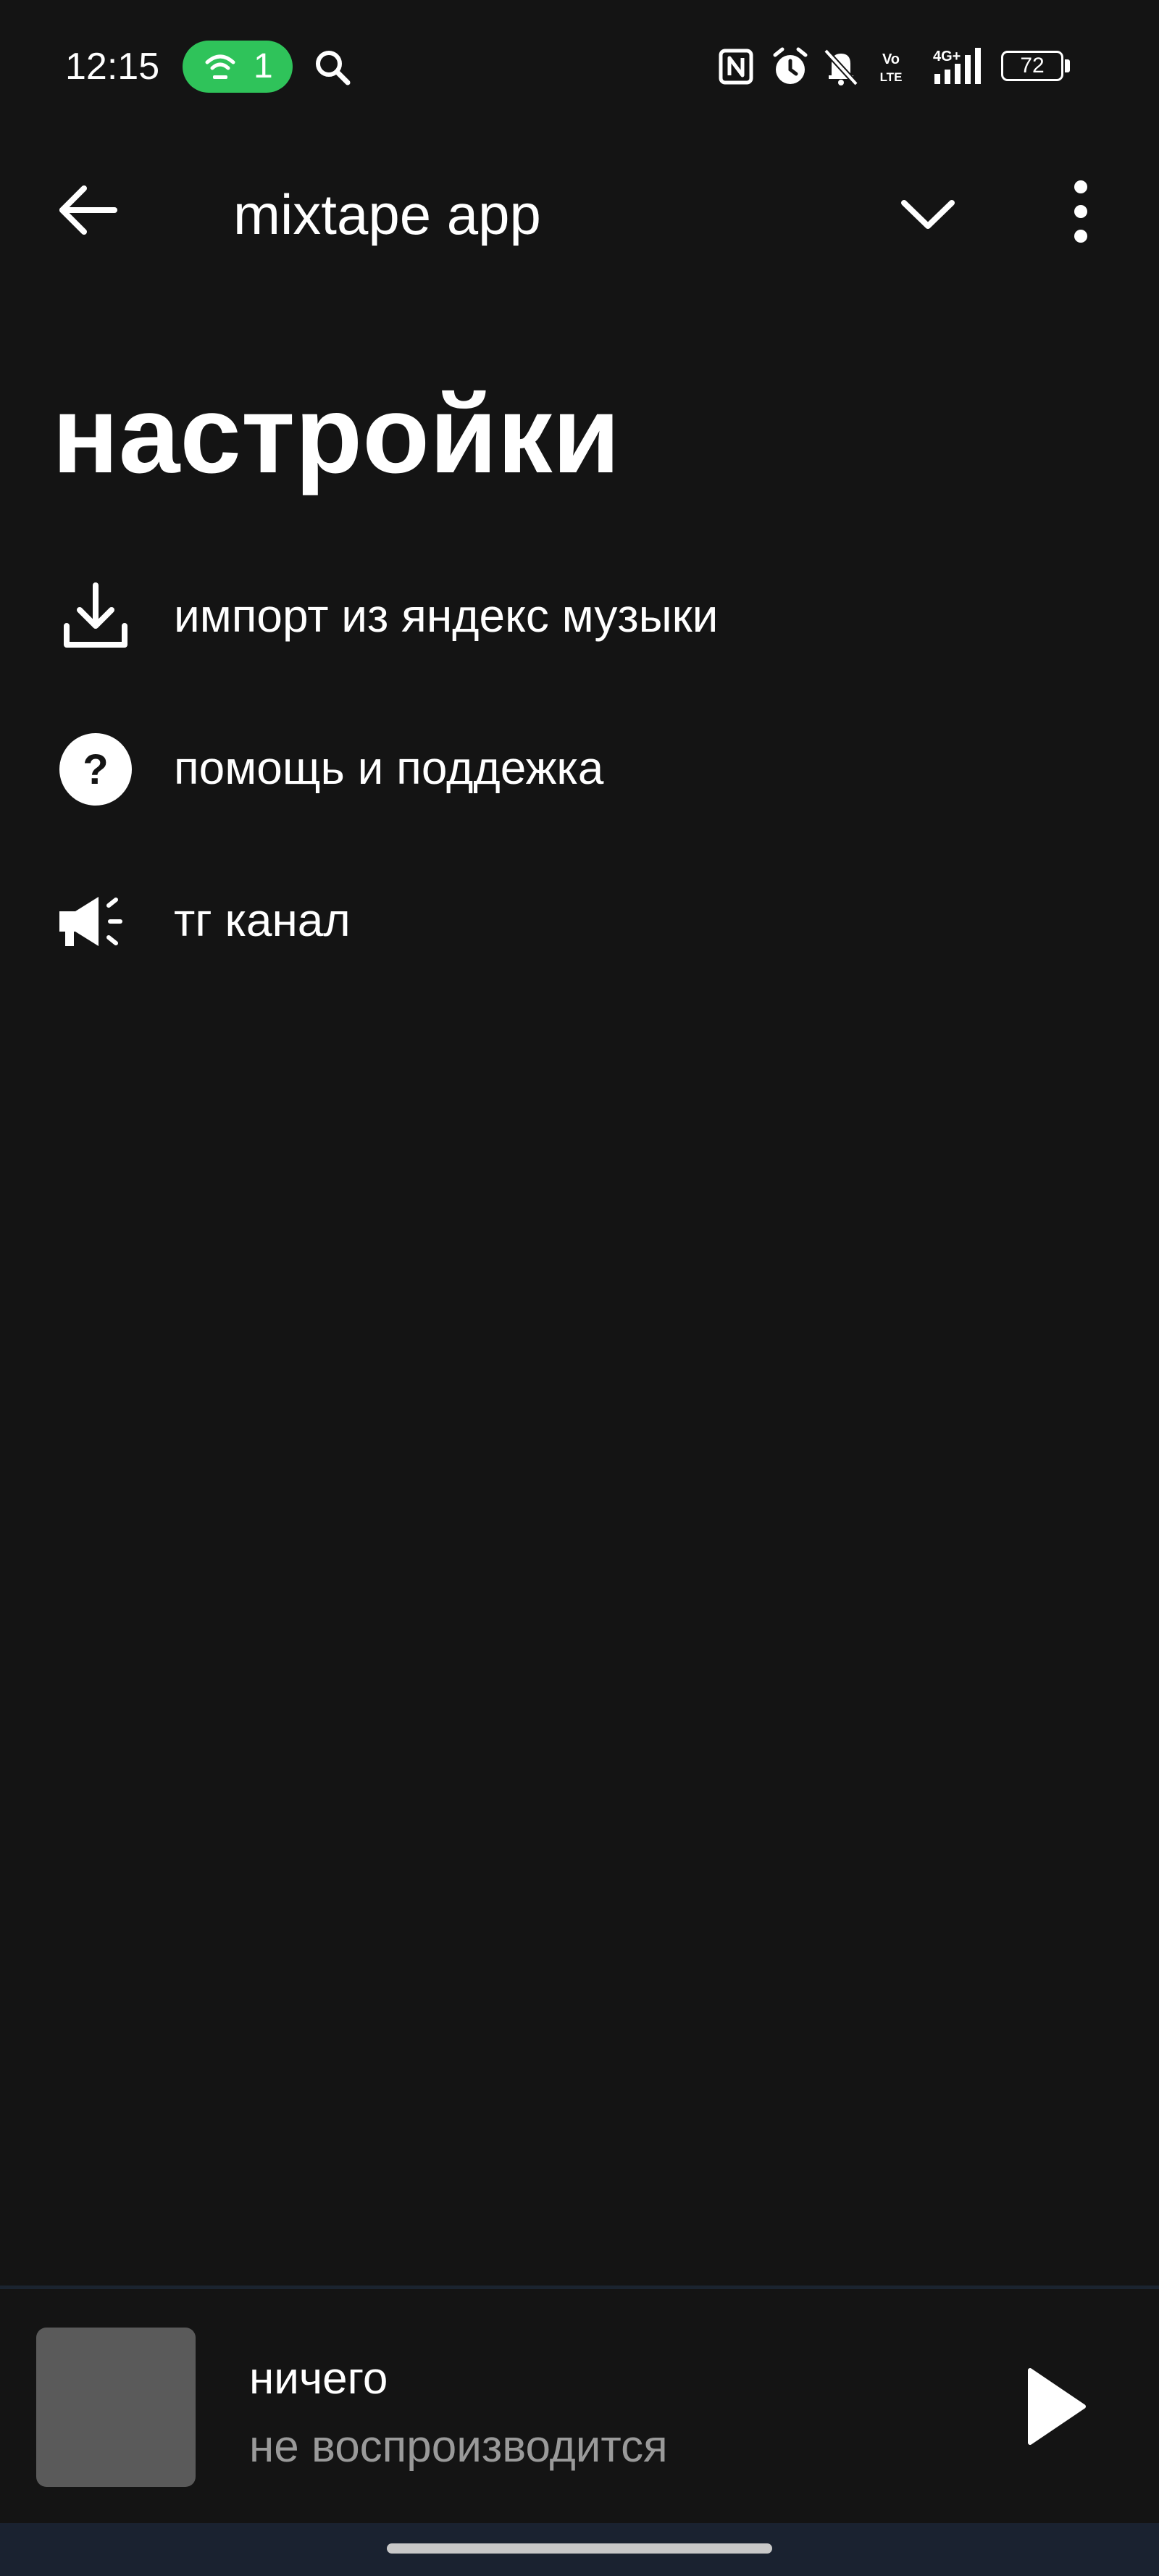 The image size is (1159, 2576). I want to click on settings-item-label: помощь и поддежка, so click(389, 768).